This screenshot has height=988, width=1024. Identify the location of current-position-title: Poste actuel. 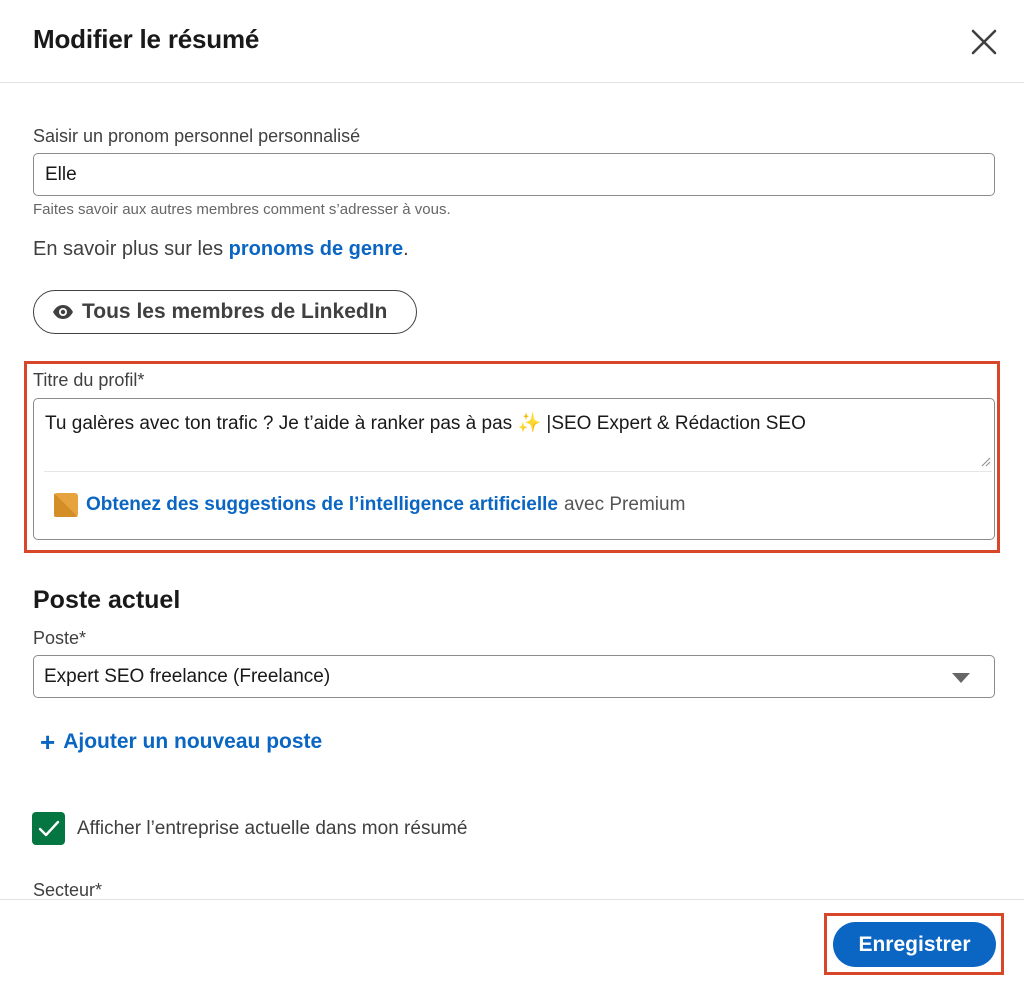
(107, 600).